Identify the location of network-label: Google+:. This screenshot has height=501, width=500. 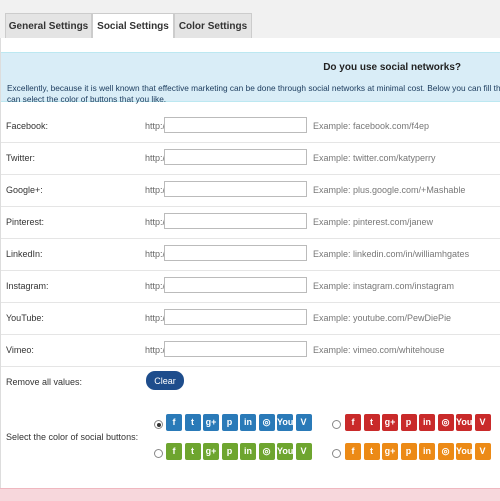
(24, 190).